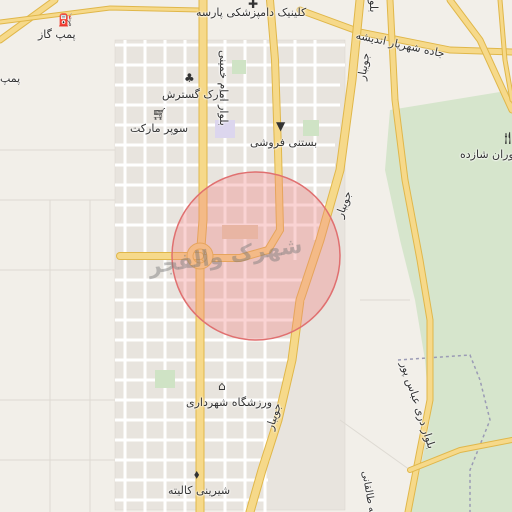 This screenshot has width=512, height=512. What do you see at coordinates (196, 474) in the screenshot?
I see `bakery-icon: ⬧` at bounding box center [196, 474].